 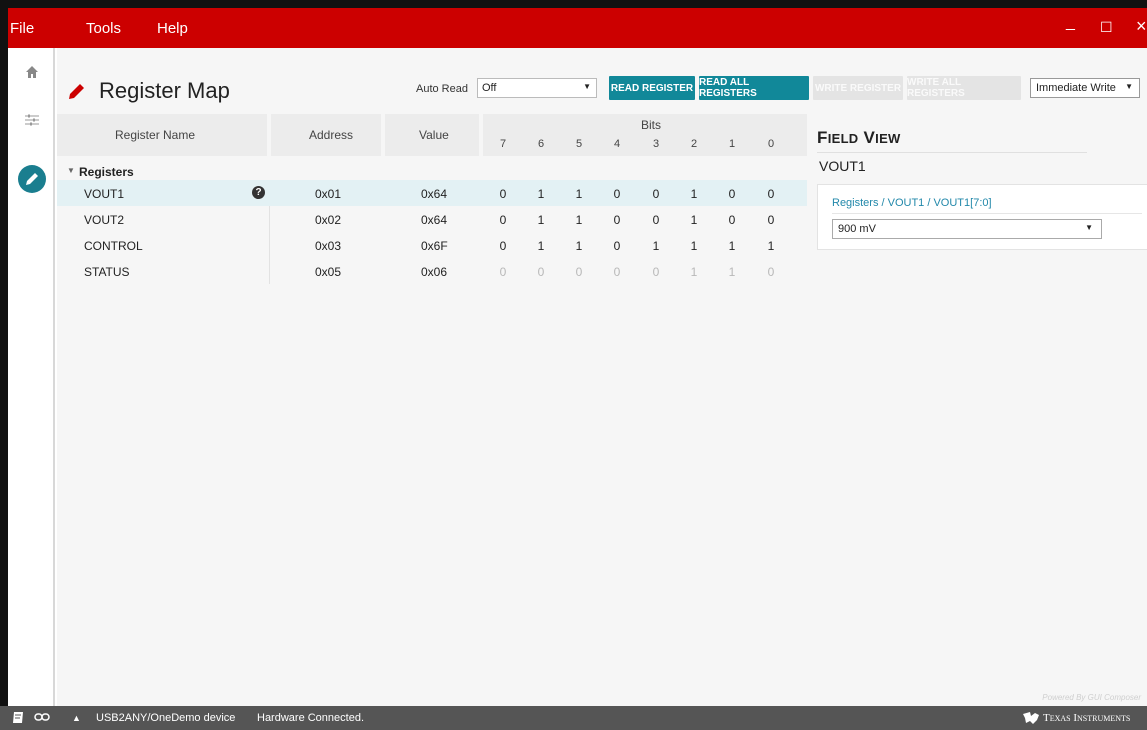 What do you see at coordinates (106, 172) in the screenshot?
I see `register-group-label: Registers` at bounding box center [106, 172].